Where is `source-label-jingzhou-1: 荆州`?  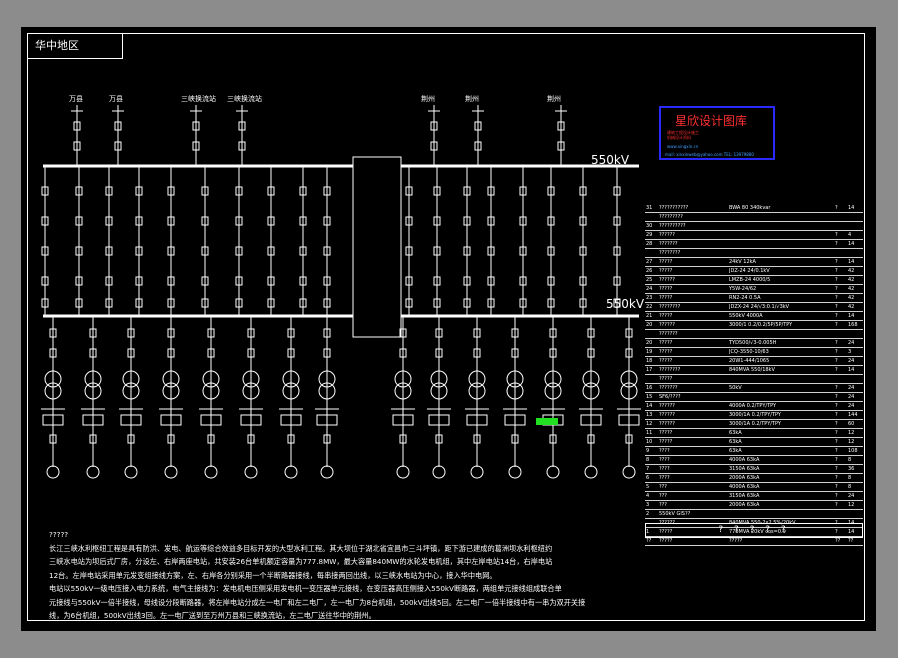
source-label-jingzhou-1: 荆州 is located at coordinates (428, 99).